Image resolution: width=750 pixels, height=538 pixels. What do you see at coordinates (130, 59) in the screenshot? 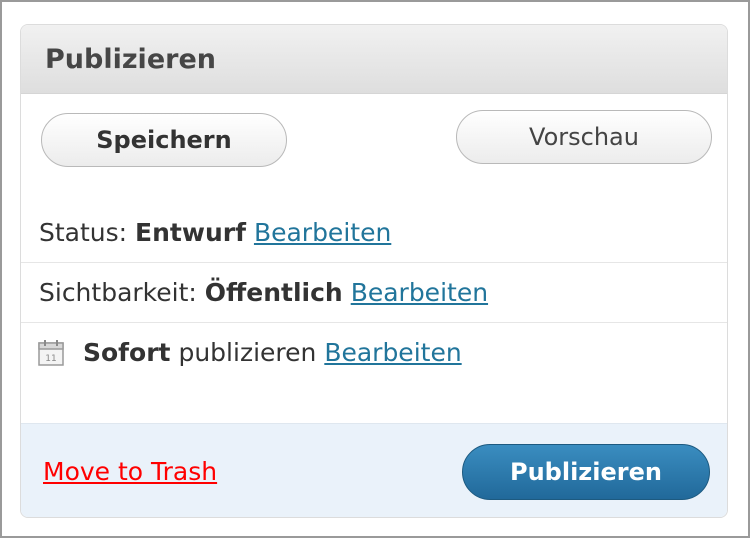
I see `panel-title: Publizieren` at bounding box center [130, 59].